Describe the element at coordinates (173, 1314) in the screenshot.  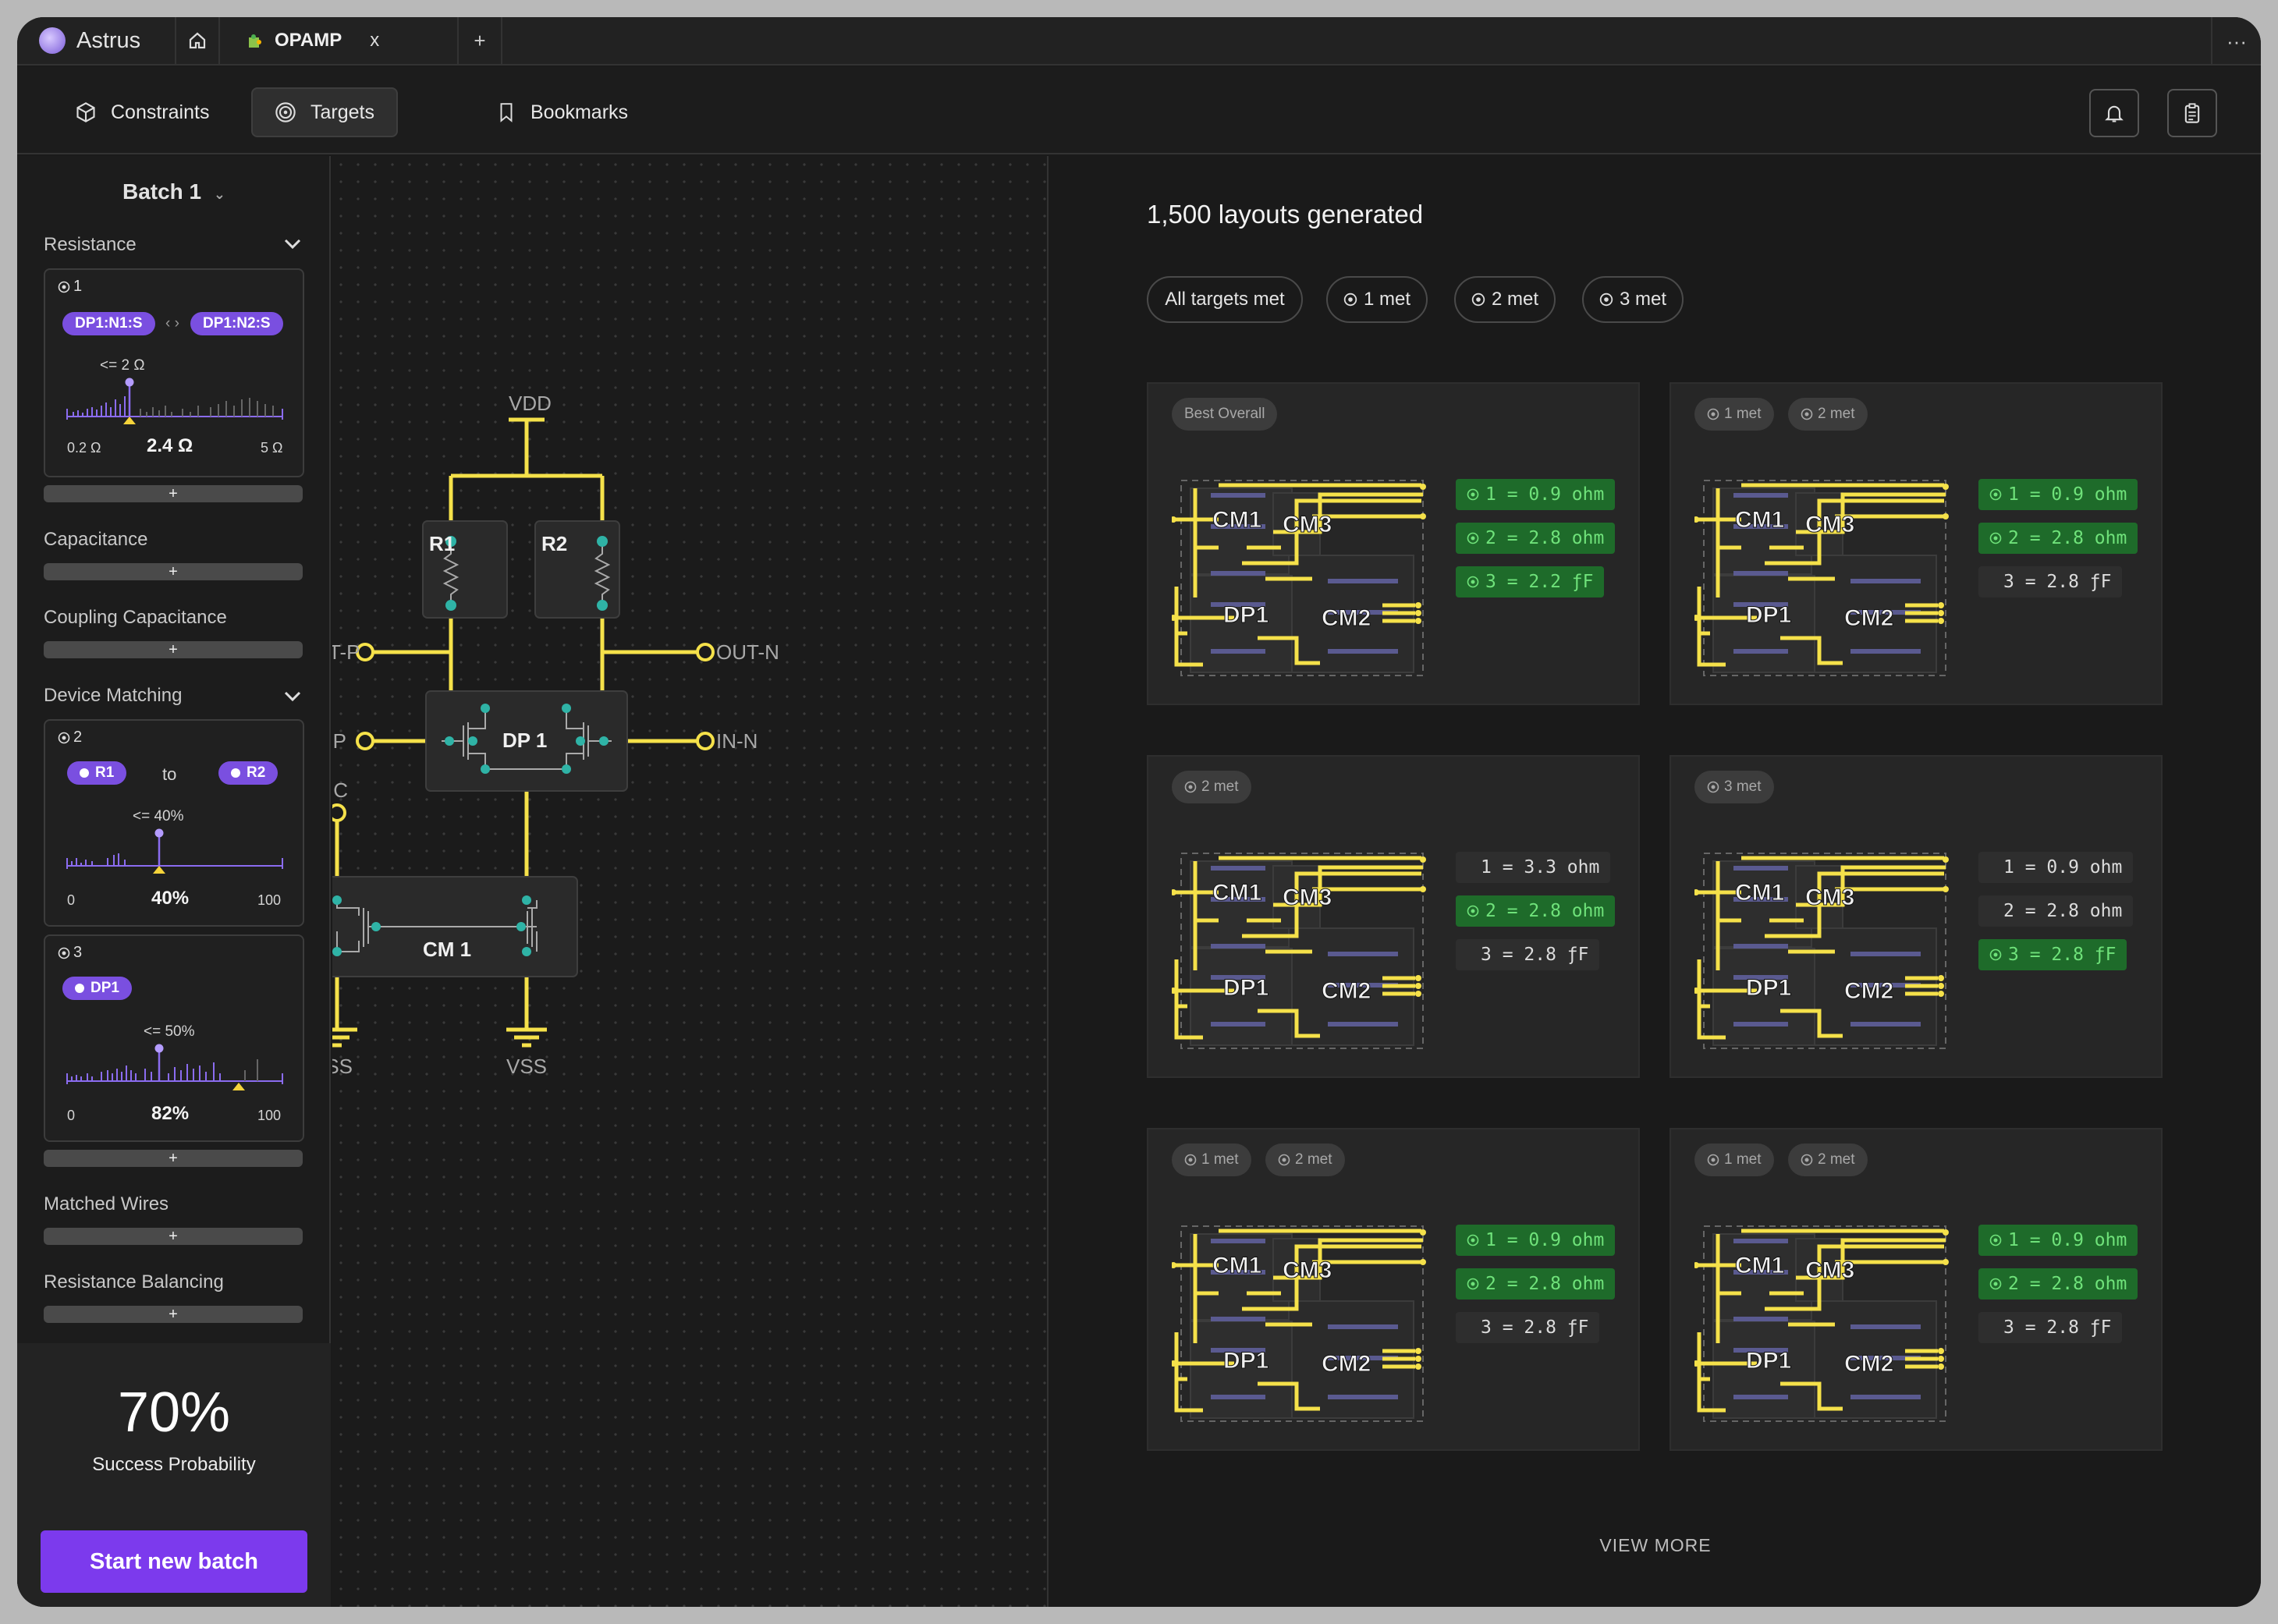
I see `add-balancing-button: +` at that location.